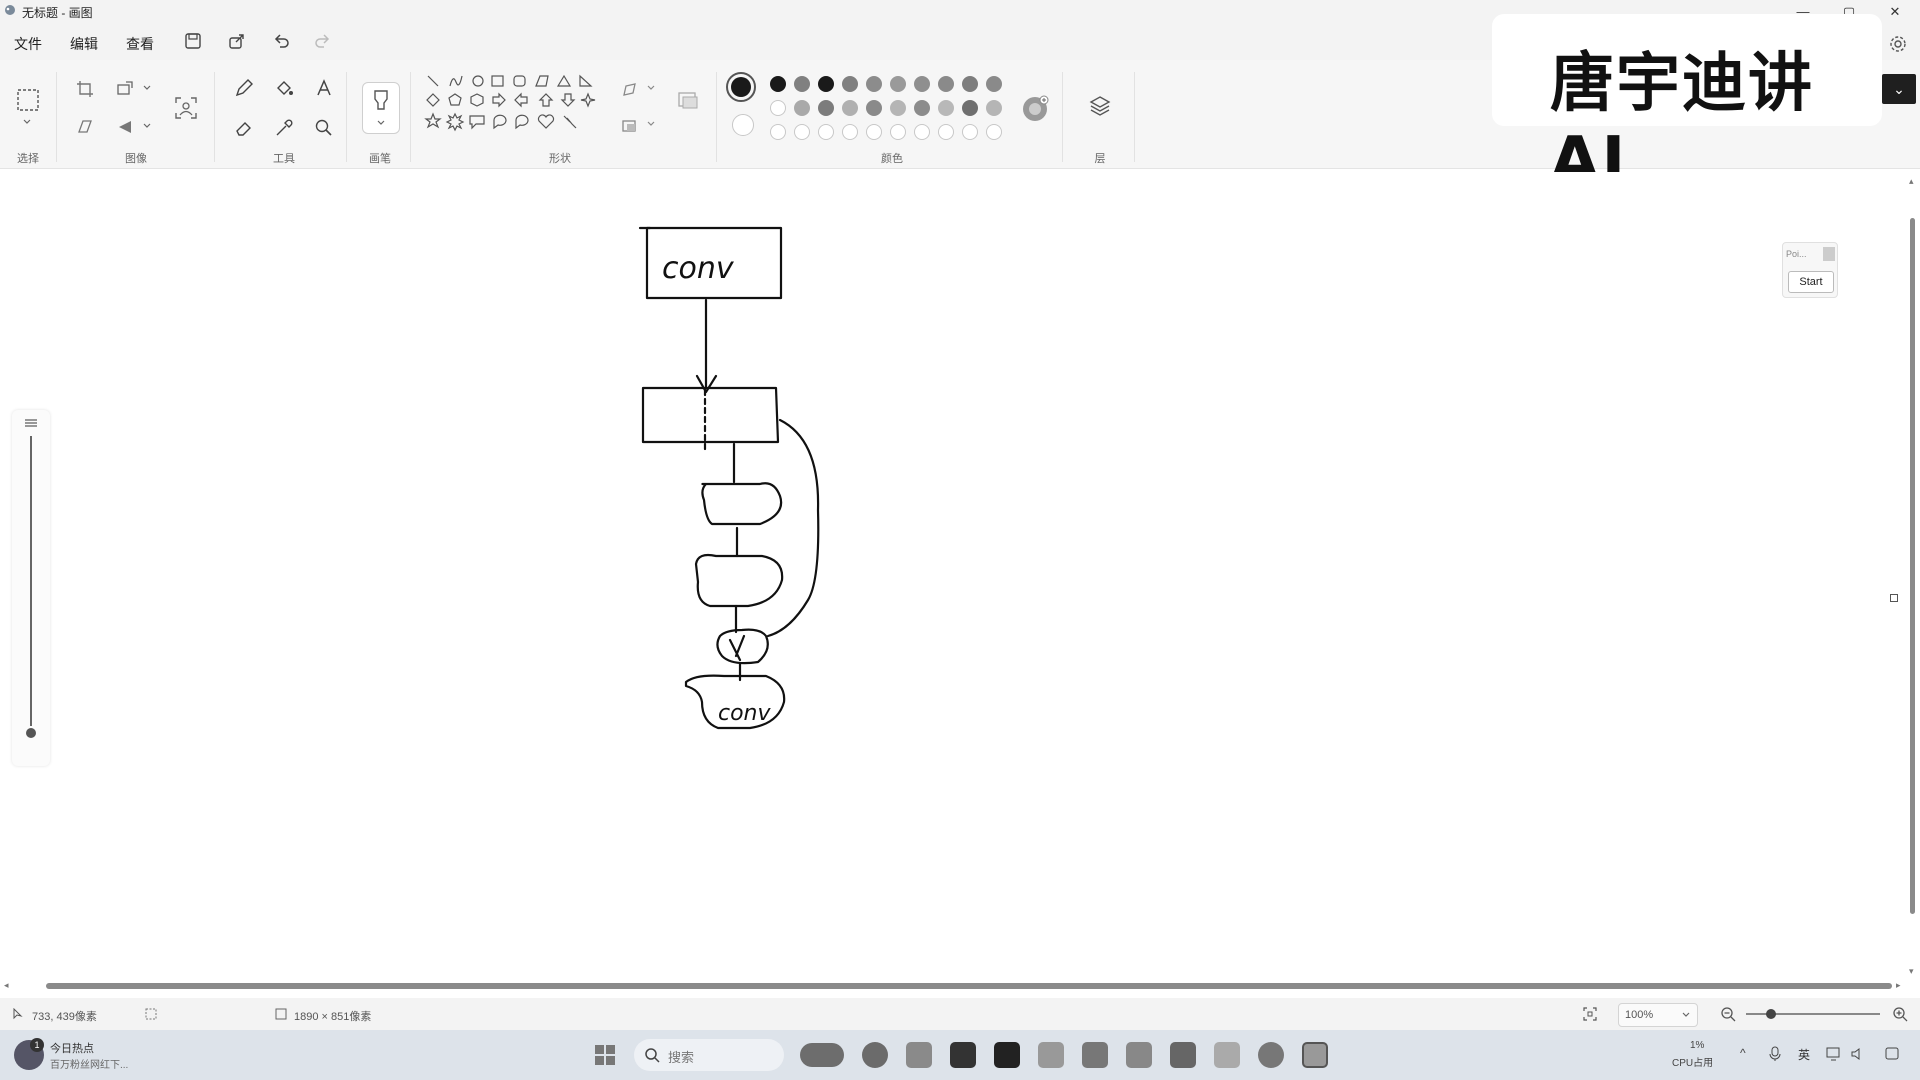  Describe the element at coordinates (822, 1055) in the screenshot. I see `search-highlight-image` at that location.